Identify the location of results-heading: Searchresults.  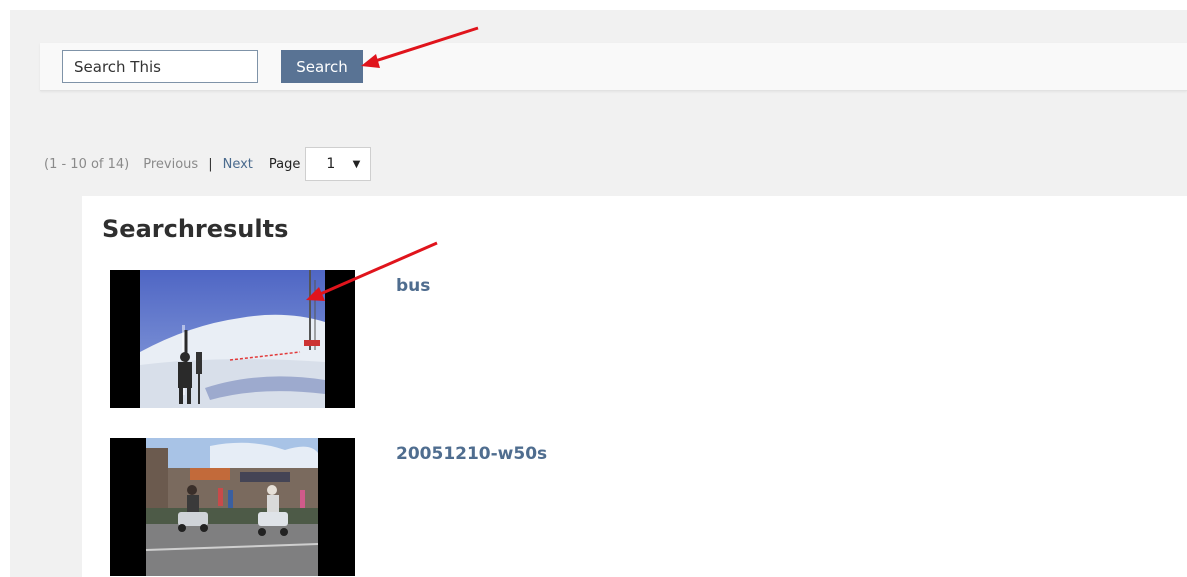
(195, 229).